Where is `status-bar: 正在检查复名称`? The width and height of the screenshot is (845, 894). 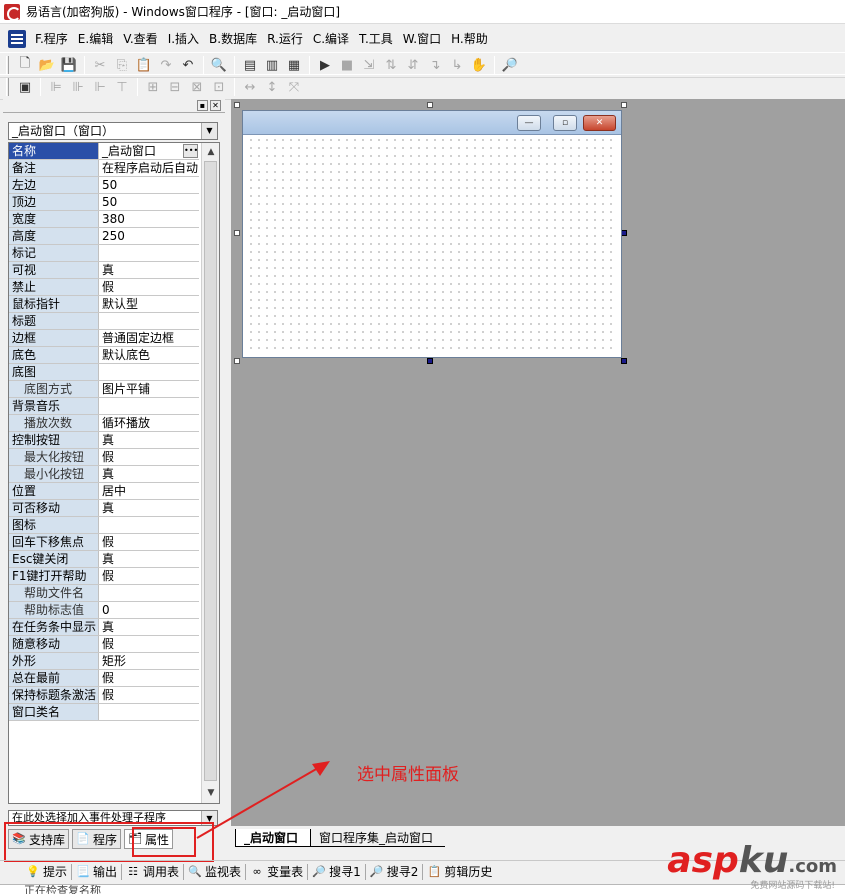
status-bar: 正在检查复名称 is located at coordinates (422, 889).